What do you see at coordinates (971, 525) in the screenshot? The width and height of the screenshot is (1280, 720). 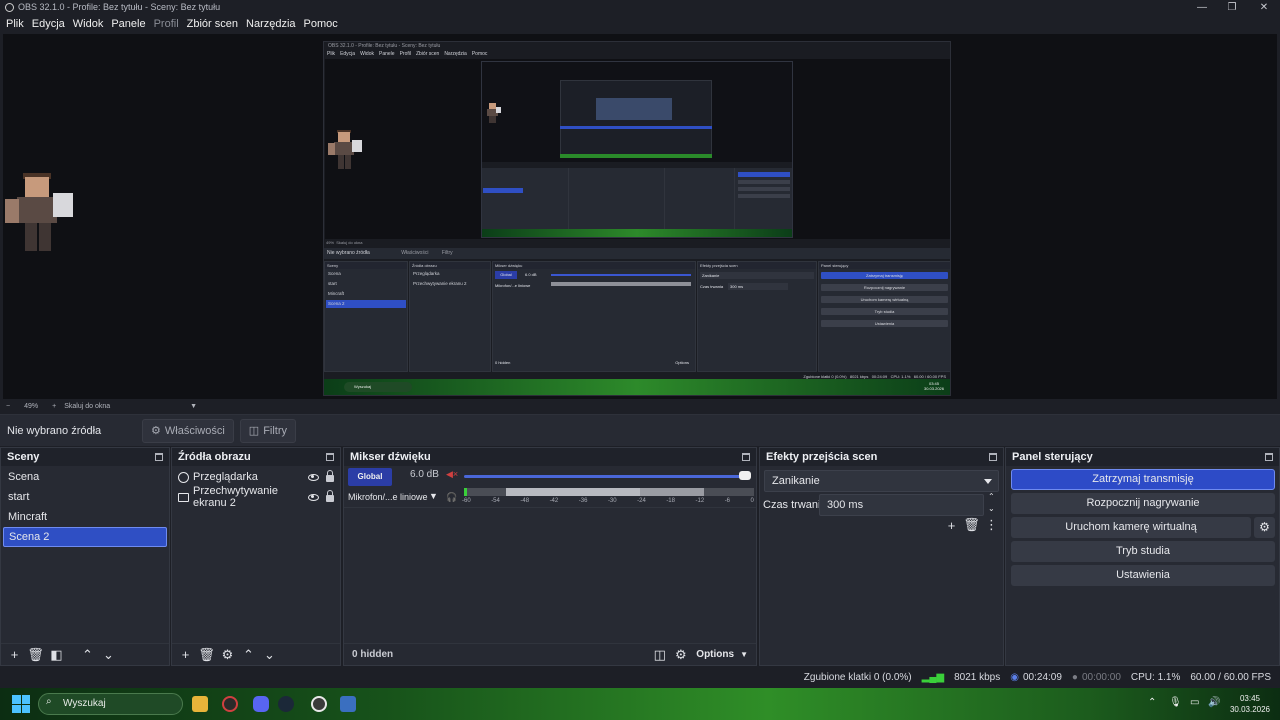 I see `remove-transition-button: 🗑` at bounding box center [971, 525].